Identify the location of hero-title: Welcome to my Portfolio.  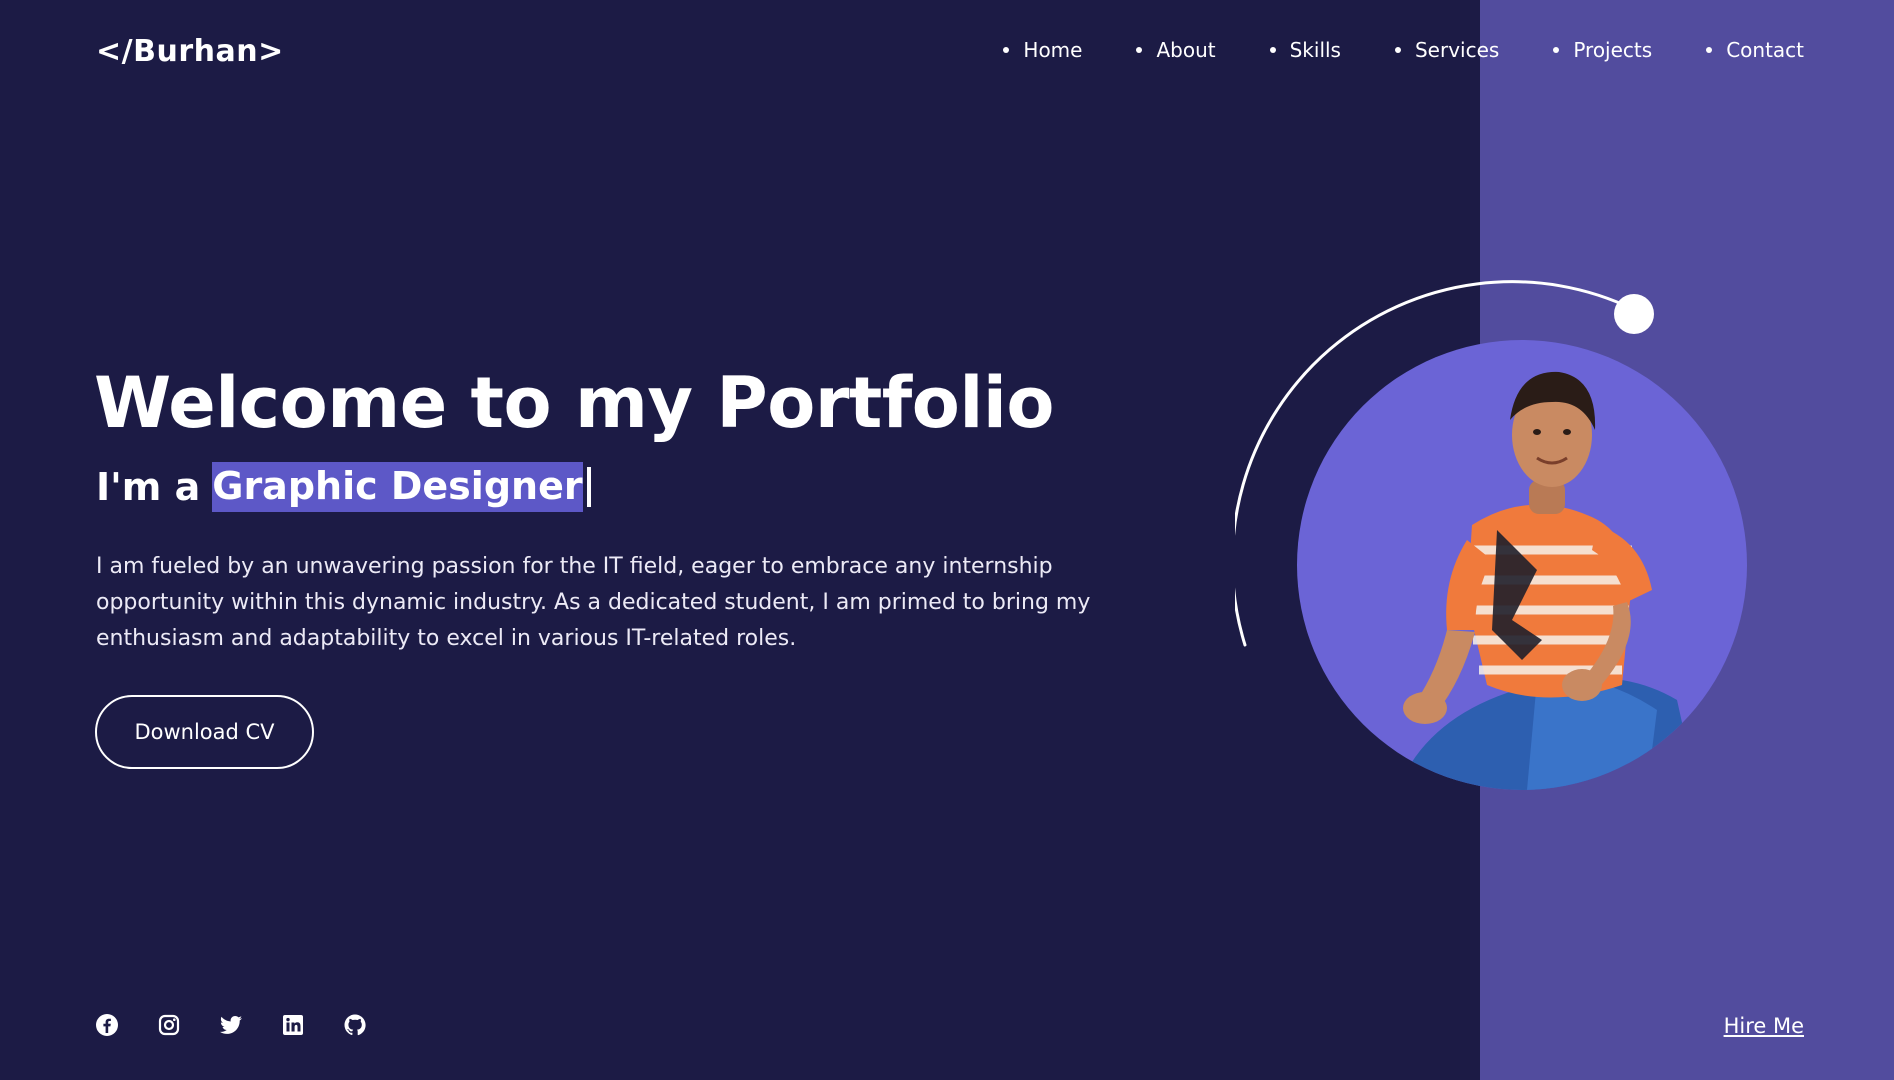
(574, 403).